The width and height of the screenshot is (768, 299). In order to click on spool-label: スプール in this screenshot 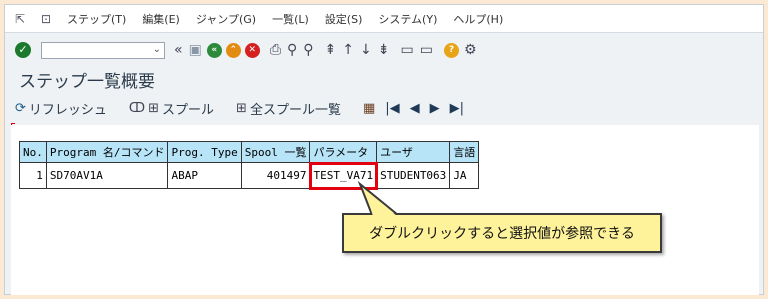, I will do `click(188, 110)`.